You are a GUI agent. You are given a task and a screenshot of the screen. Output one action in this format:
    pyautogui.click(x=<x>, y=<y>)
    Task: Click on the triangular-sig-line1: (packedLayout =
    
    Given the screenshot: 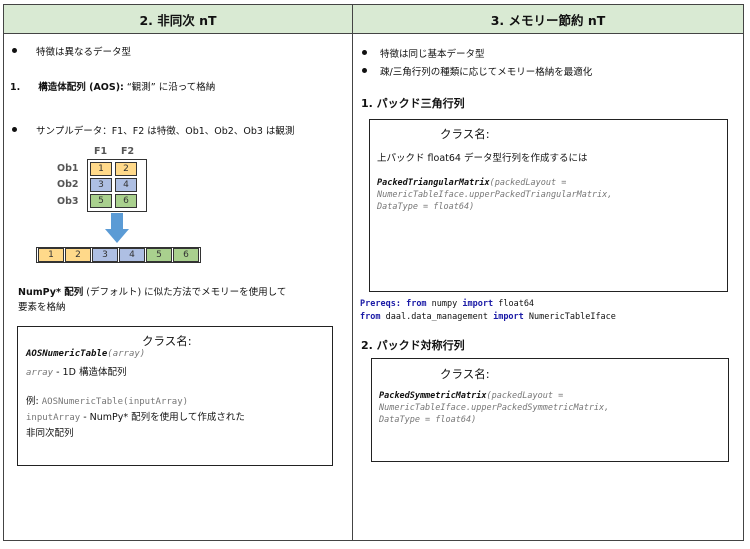 What is the action you would take?
    pyautogui.click(x=528, y=183)
    